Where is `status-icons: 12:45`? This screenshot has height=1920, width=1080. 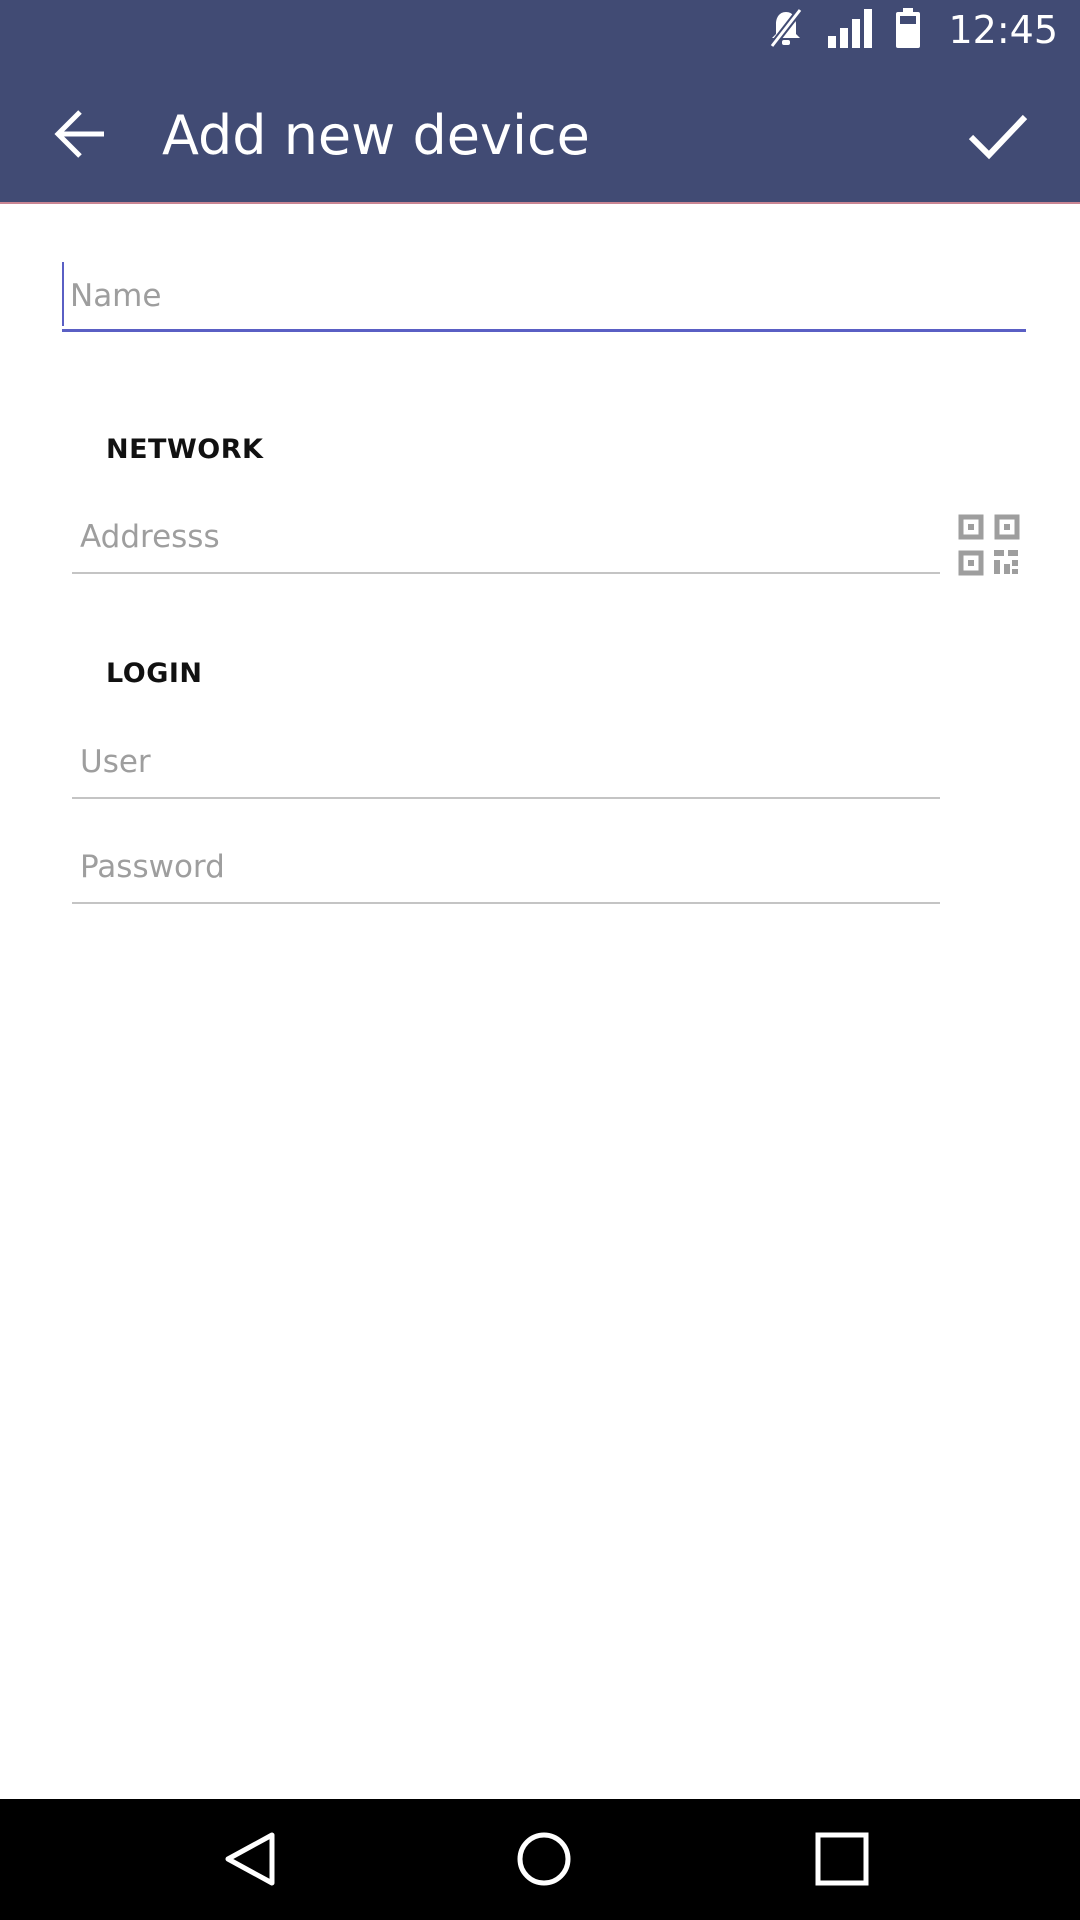
status-icons: 12:45 is located at coordinates (912, 30).